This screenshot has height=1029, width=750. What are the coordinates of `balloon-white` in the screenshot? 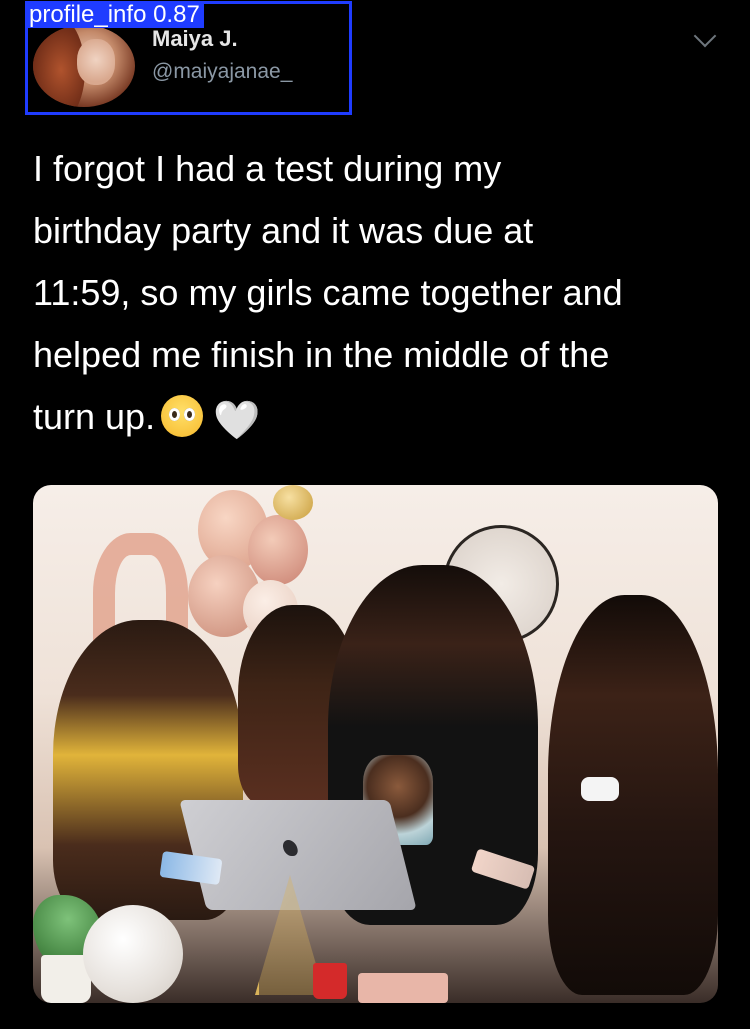 It's located at (133, 954).